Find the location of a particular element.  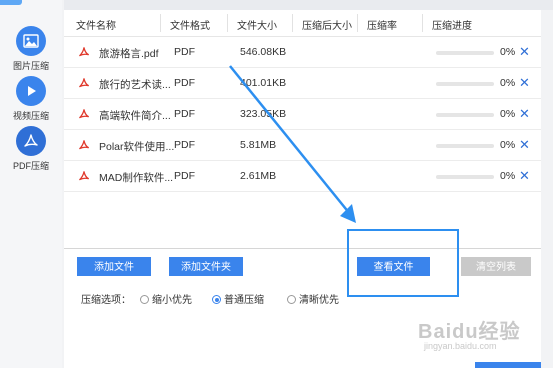

annotation-arrow is located at coordinates (292, 144).